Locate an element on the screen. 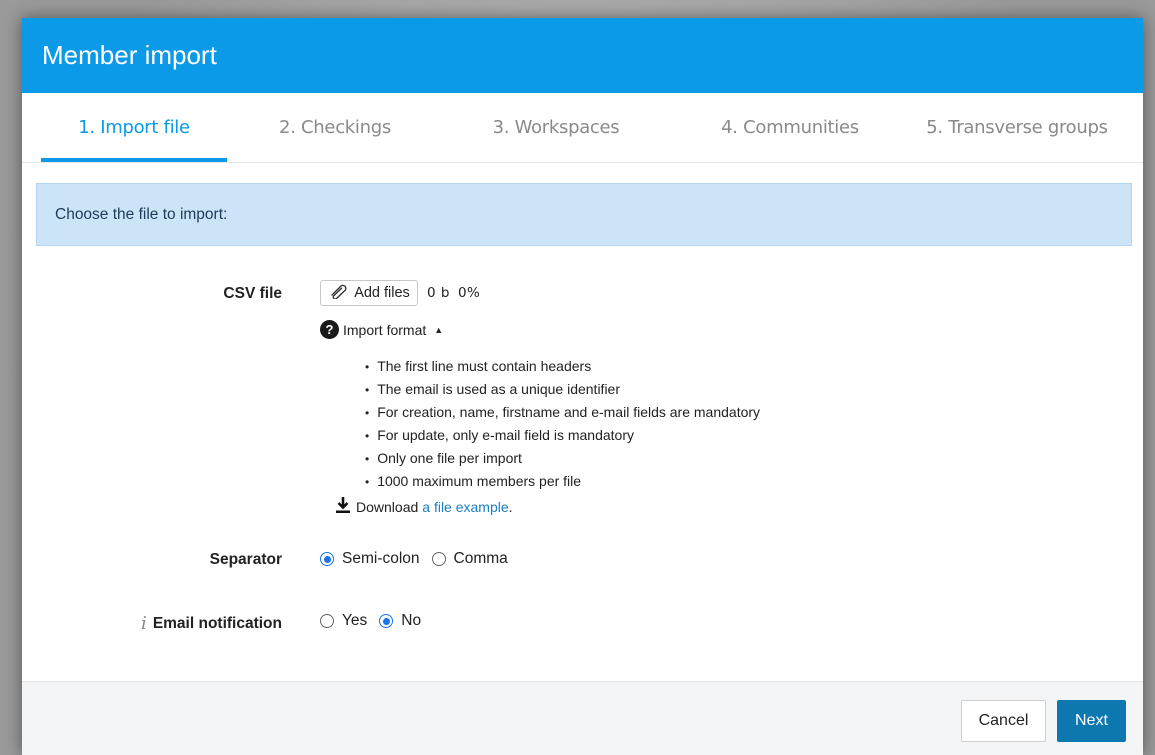 Image resolution: width=1155 pixels, height=755 pixels. radio-semi-colon-label: Semi-colon is located at coordinates (381, 559).